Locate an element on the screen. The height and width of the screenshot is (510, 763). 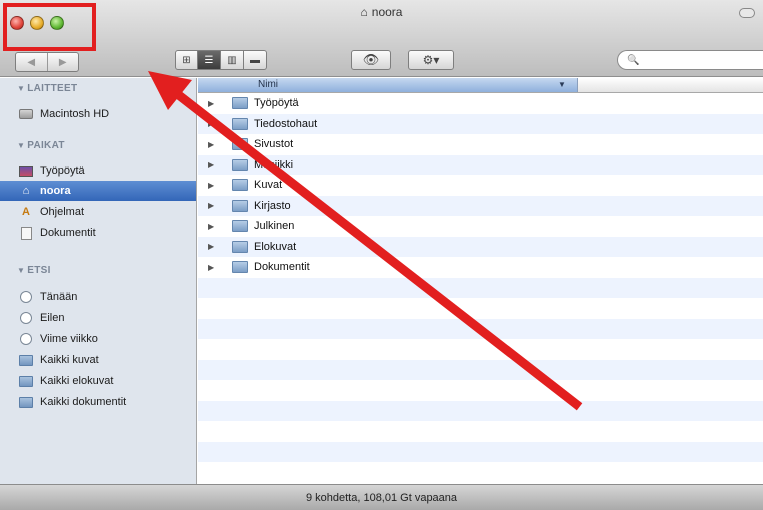
sidebar-item-last-week: Viime viikko is located at coordinates (98, 339).